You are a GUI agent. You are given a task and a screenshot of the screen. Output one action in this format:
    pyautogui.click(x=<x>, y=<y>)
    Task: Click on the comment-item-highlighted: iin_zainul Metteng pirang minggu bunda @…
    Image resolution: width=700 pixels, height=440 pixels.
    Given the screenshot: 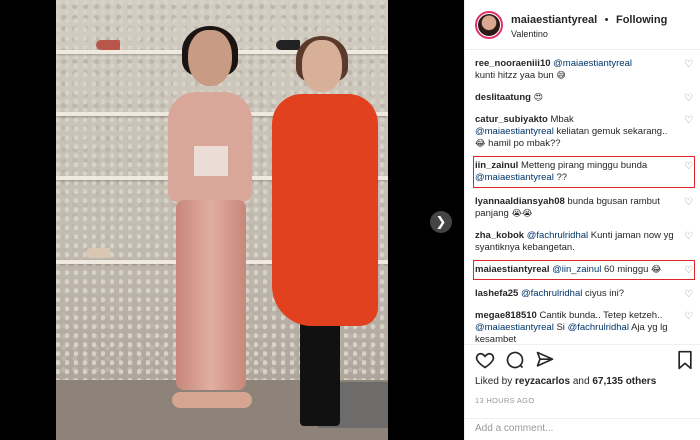 What is the action you would take?
    pyautogui.click(x=584, y=172)
    